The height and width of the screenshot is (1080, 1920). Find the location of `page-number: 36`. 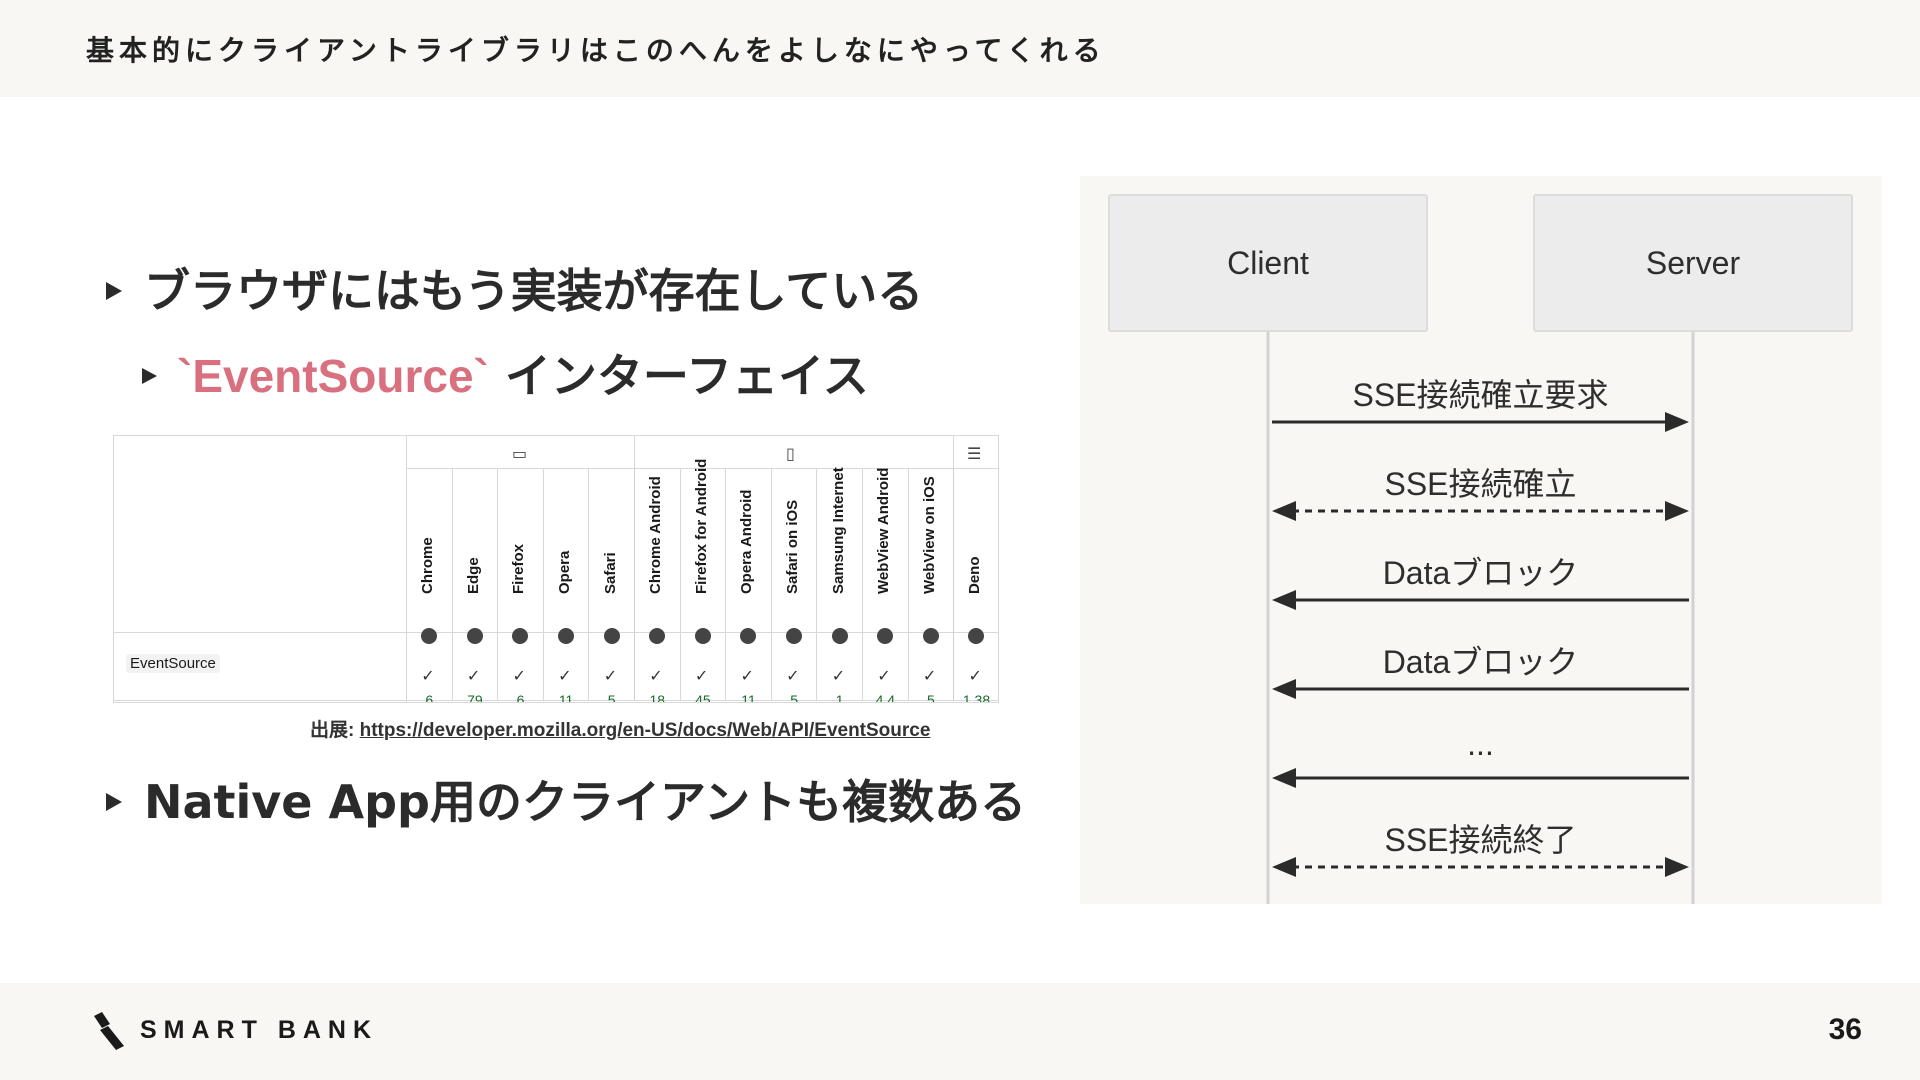

page-number: 36 is located at coordinates (1845, 1029).